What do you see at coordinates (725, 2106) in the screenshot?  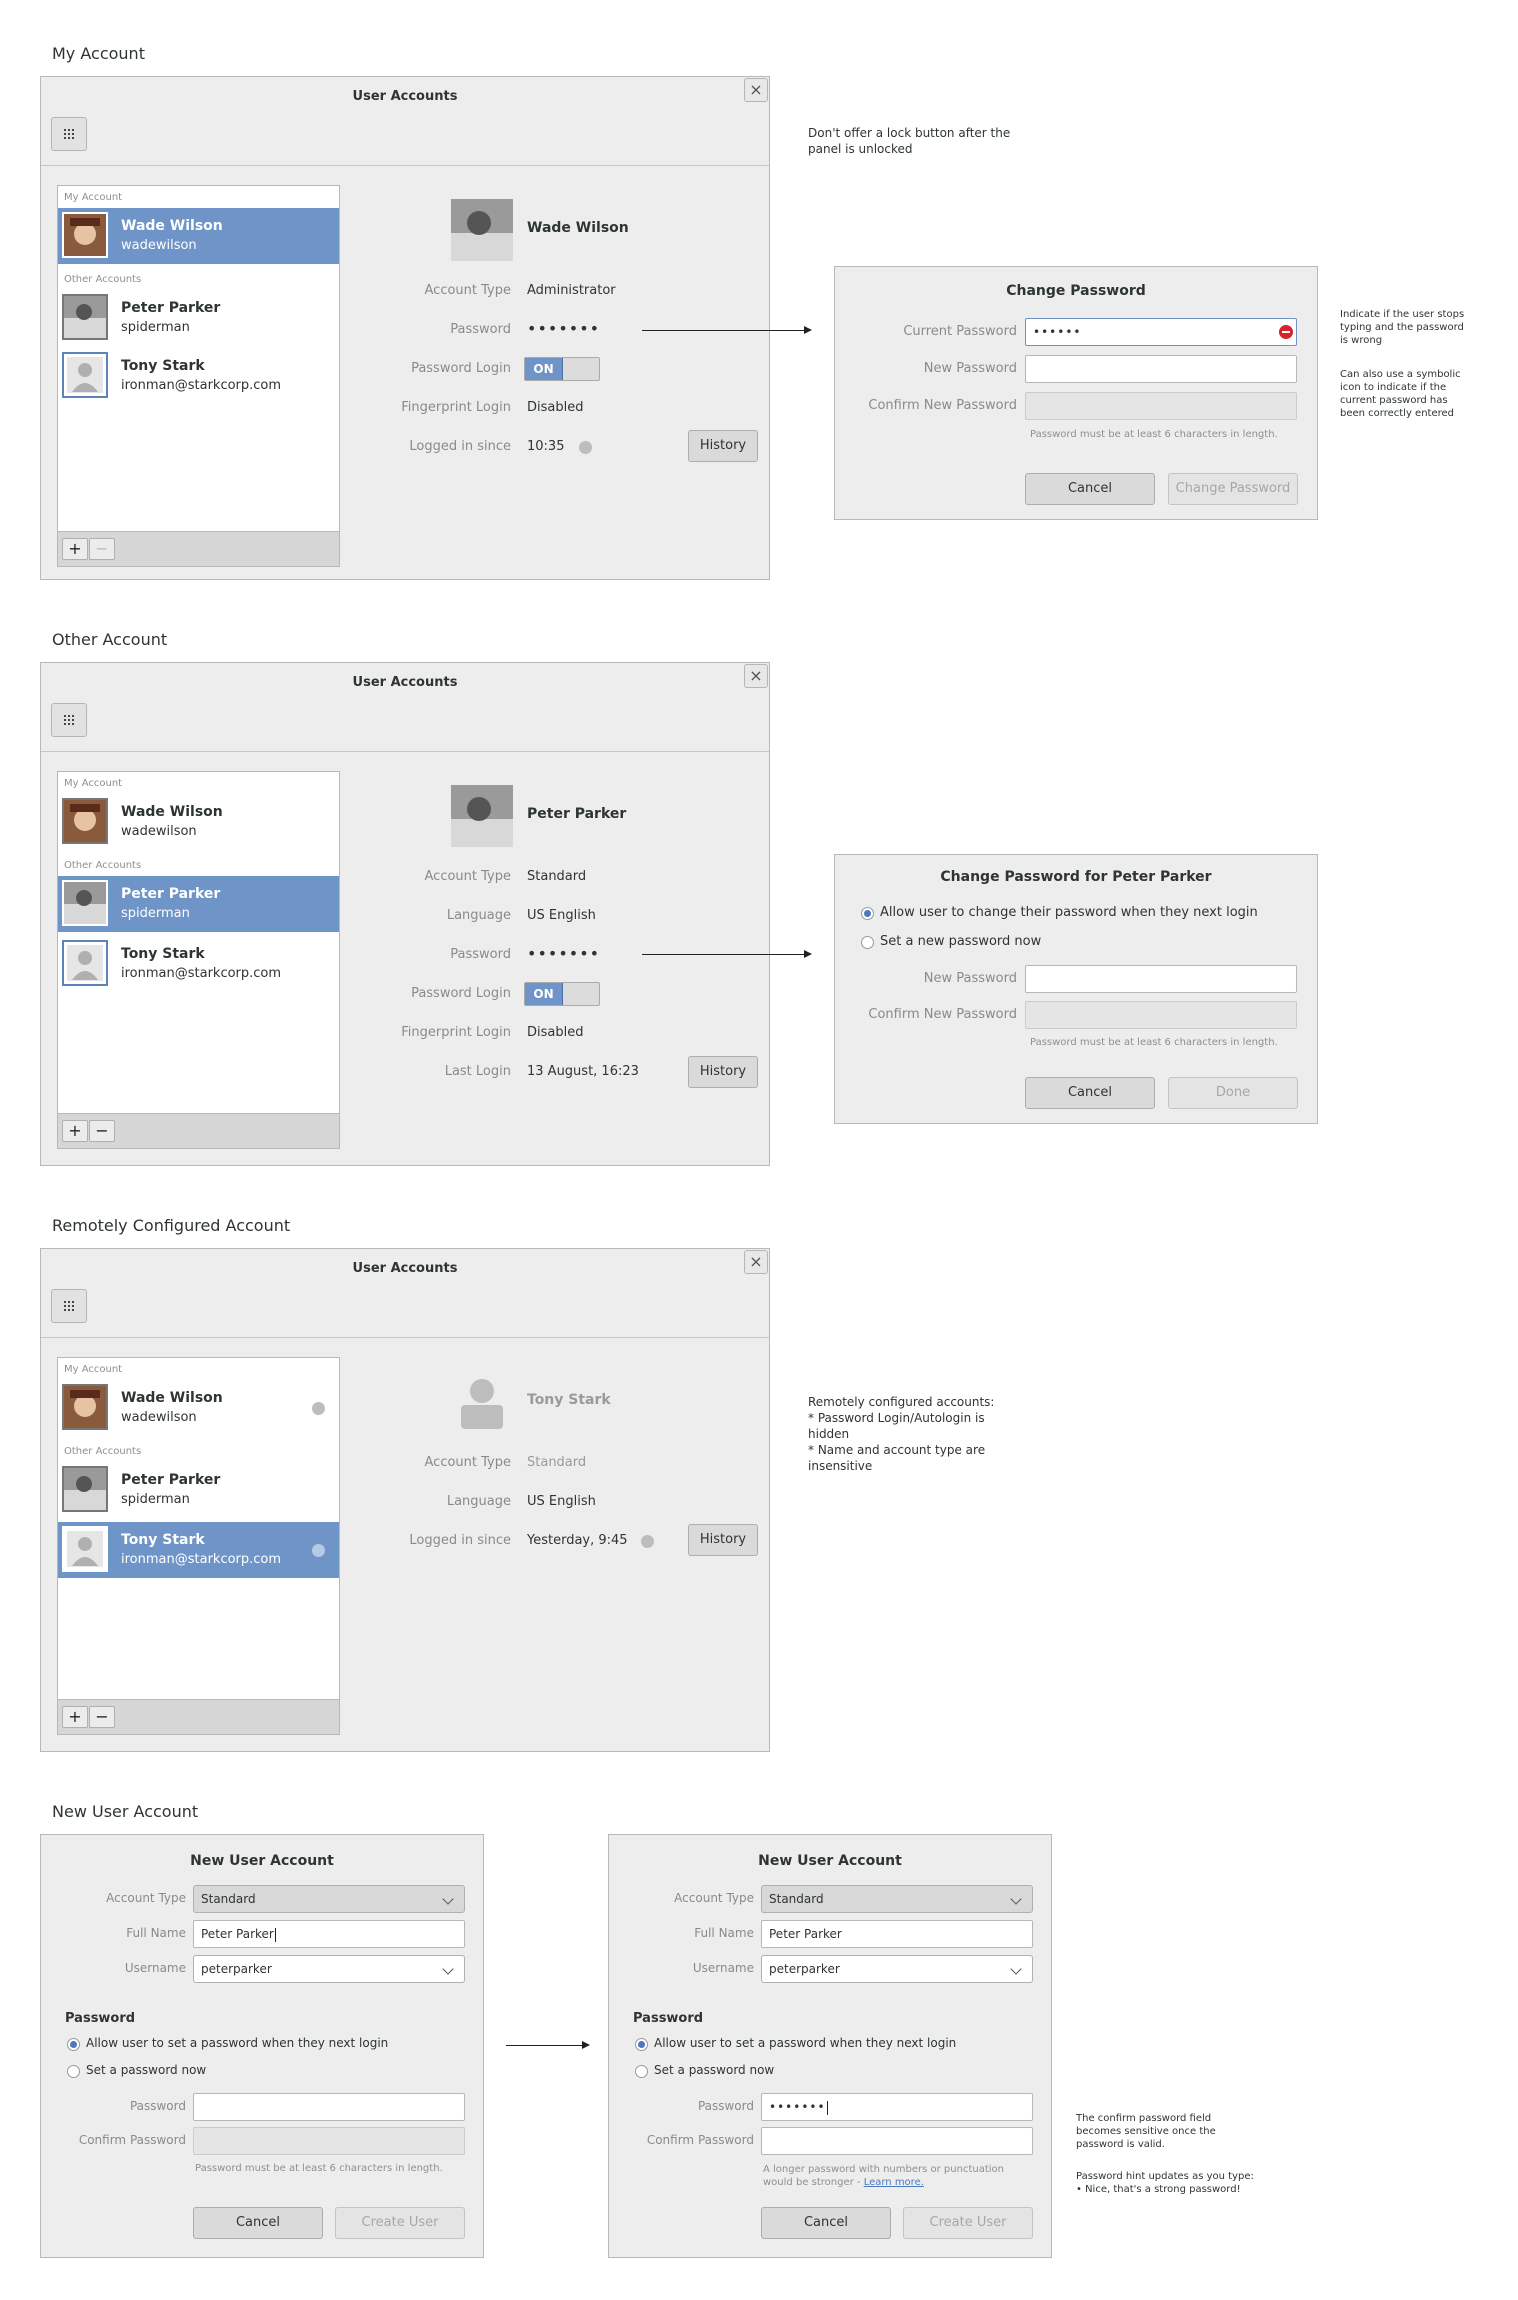 I see `label-password: Password` at bounding box center [725, 2106].